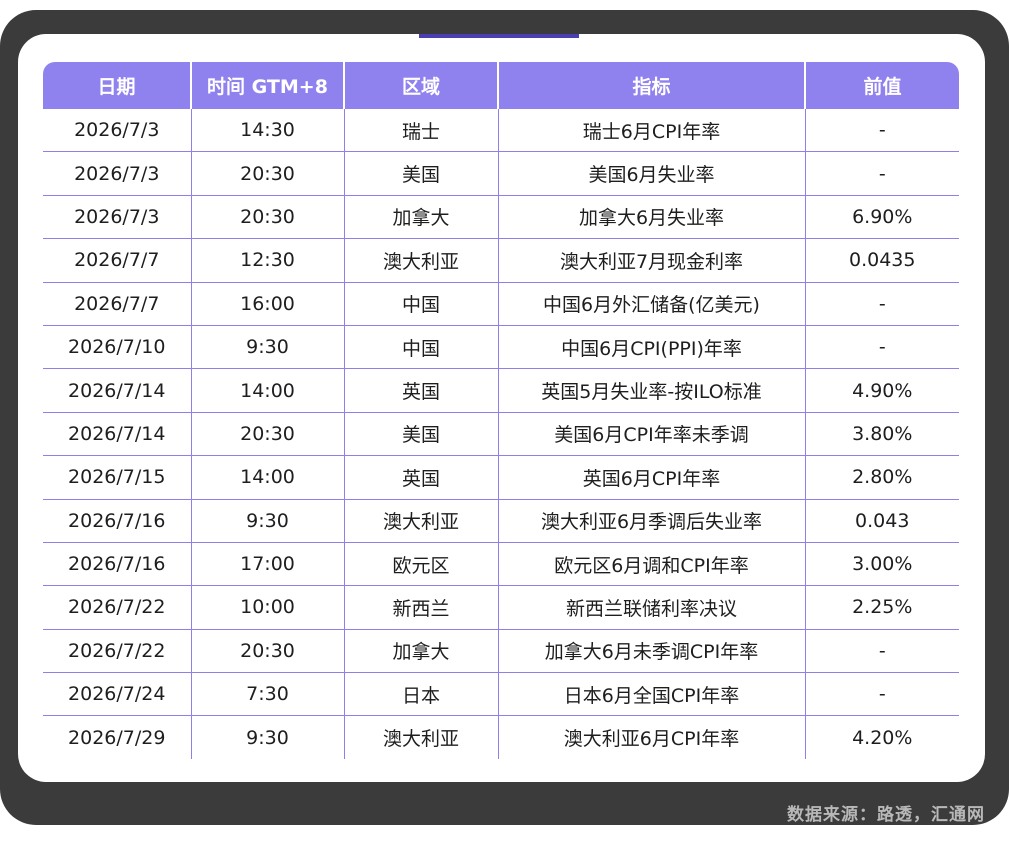 The height and width of the screenshot is (851, 1009). I want to click on header-date: 日期, so click(117, 85).